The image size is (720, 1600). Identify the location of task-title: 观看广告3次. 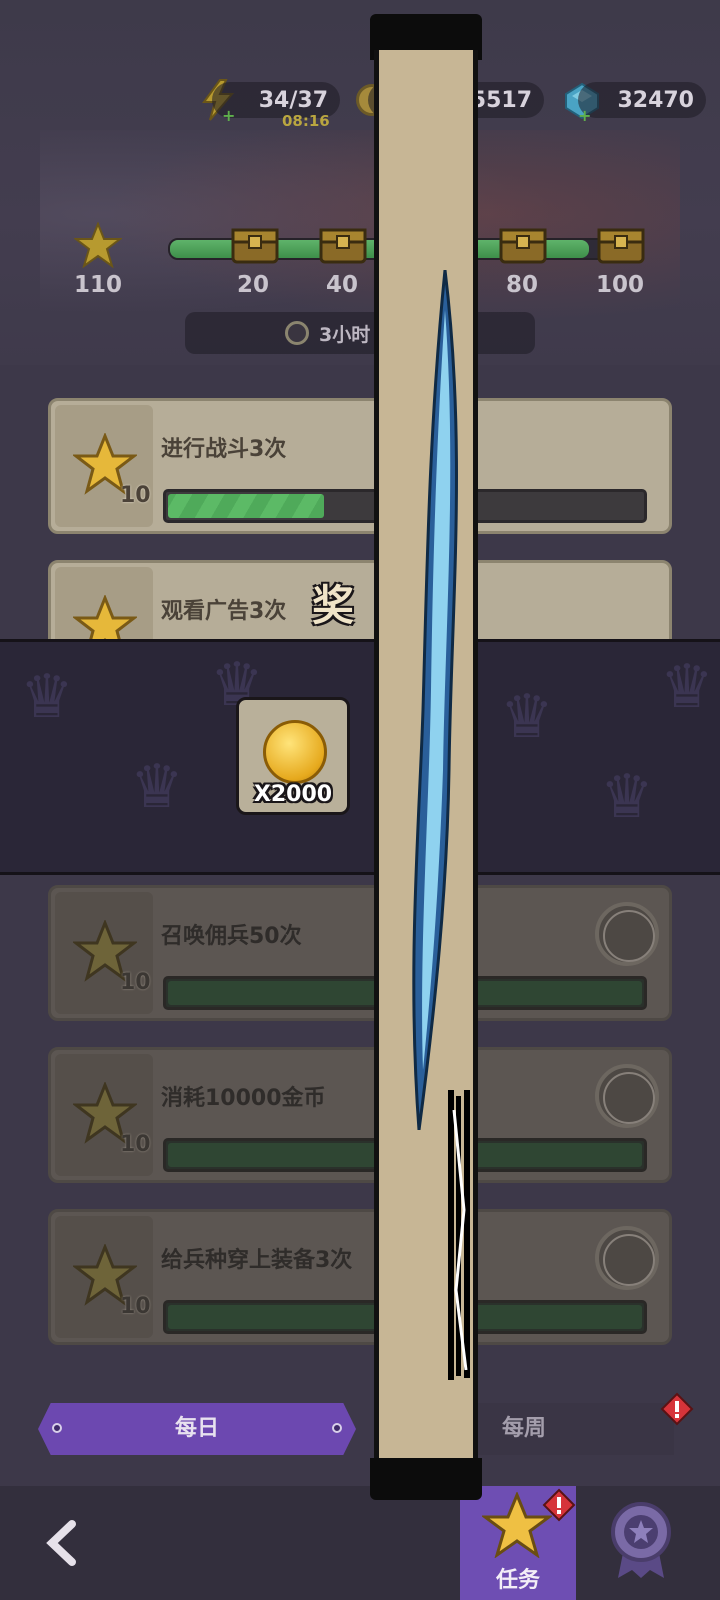
(224, 611).